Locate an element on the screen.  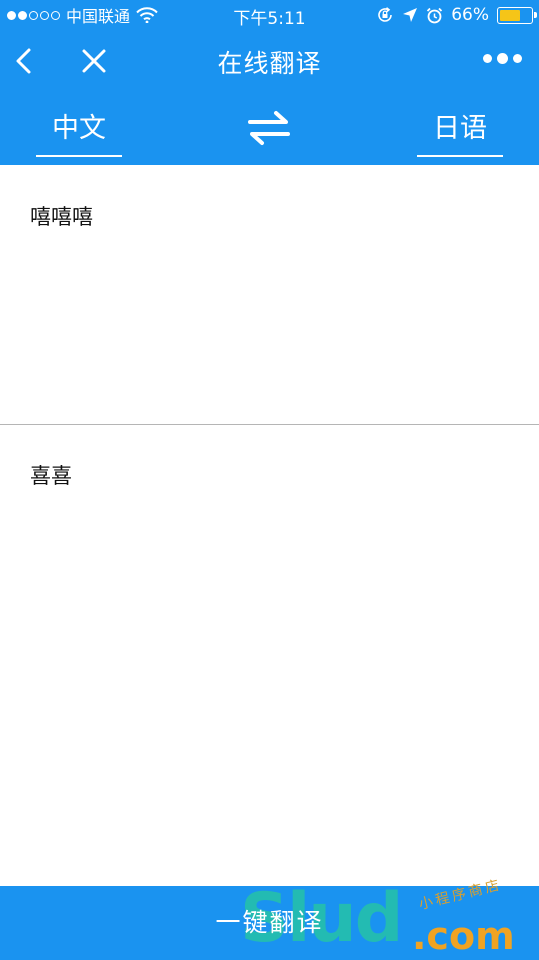
target-language-selector: 日语 is located at coordinates (460, 131).